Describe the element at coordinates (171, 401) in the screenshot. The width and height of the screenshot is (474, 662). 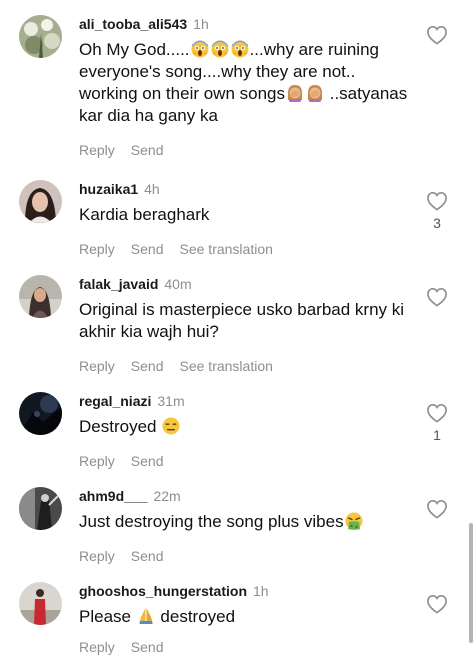
I see `comment-time: 31m` at that location.